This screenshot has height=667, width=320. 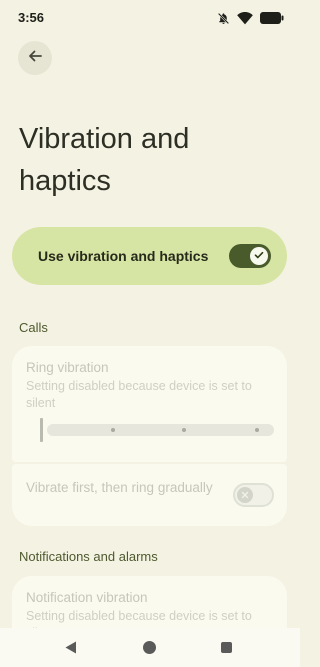 I want to click on slider-handle, so click(x=41, y=430).